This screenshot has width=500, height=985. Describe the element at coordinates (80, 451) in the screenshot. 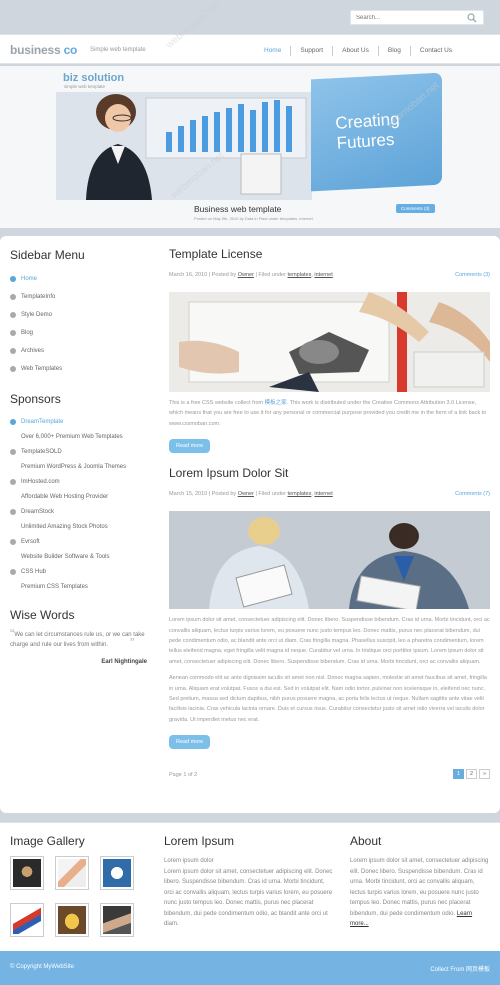

I see `sponsor-link: TemplateSOLD` at that location.